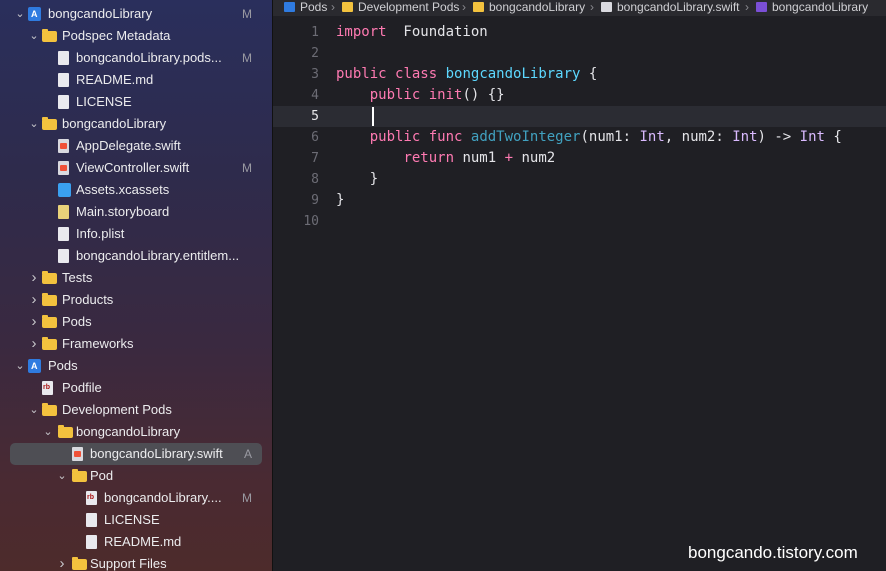 The height and width of the screenshot is (571, 886). I want to click on code-token: bongcandoLibrary, so click(513, 74).